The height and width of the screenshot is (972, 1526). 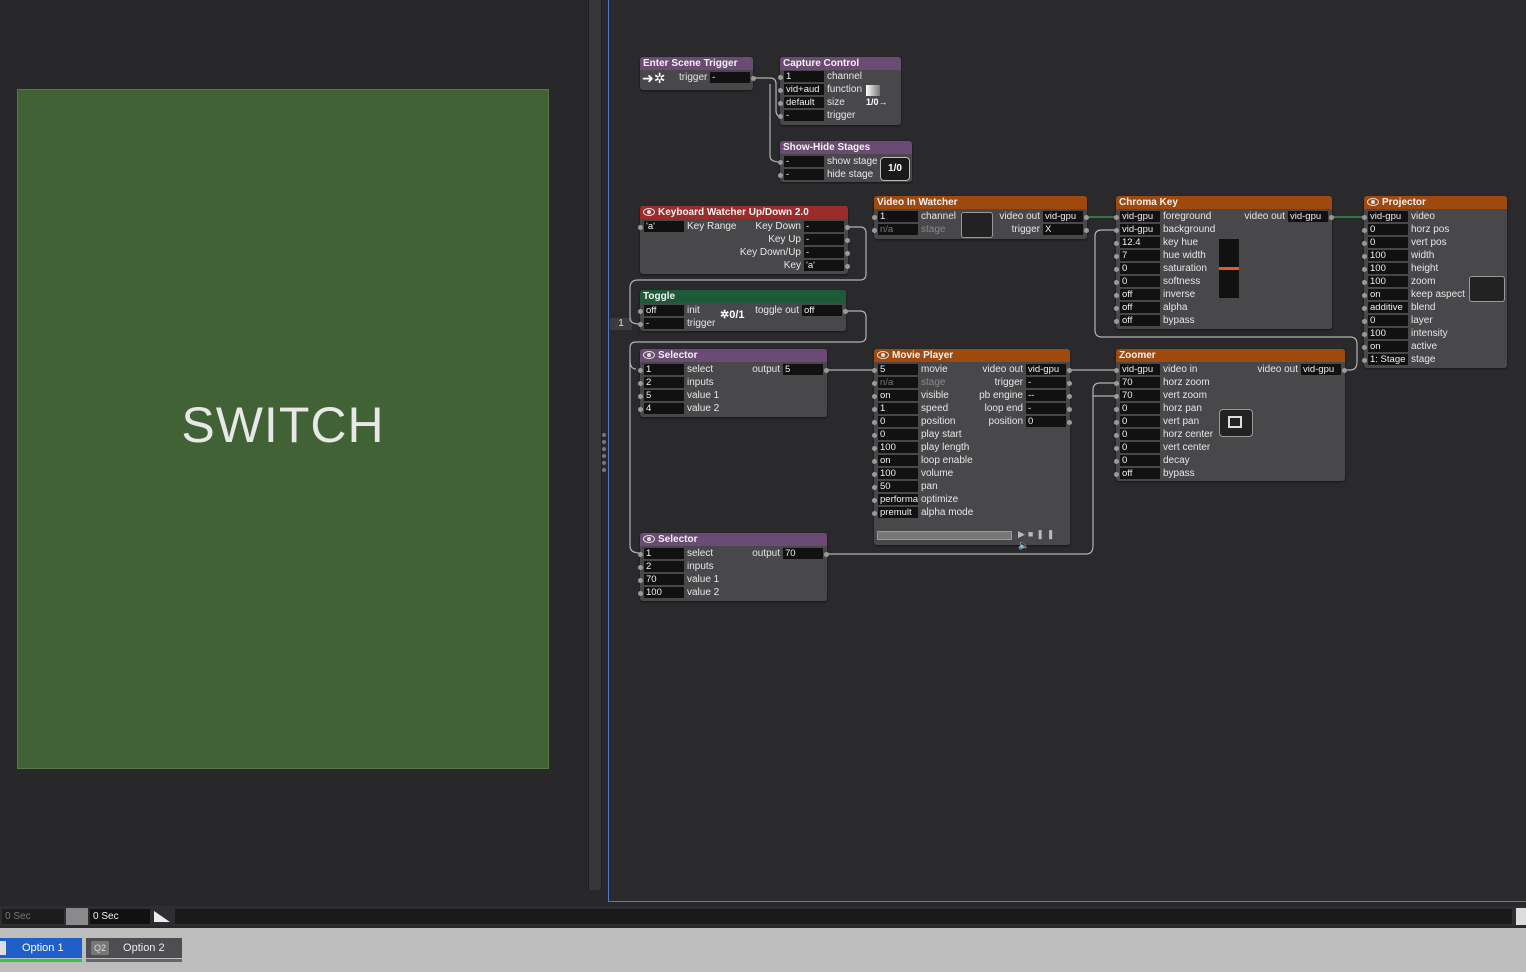 I want to click on input-value: 5, so click(x=898, y=369).